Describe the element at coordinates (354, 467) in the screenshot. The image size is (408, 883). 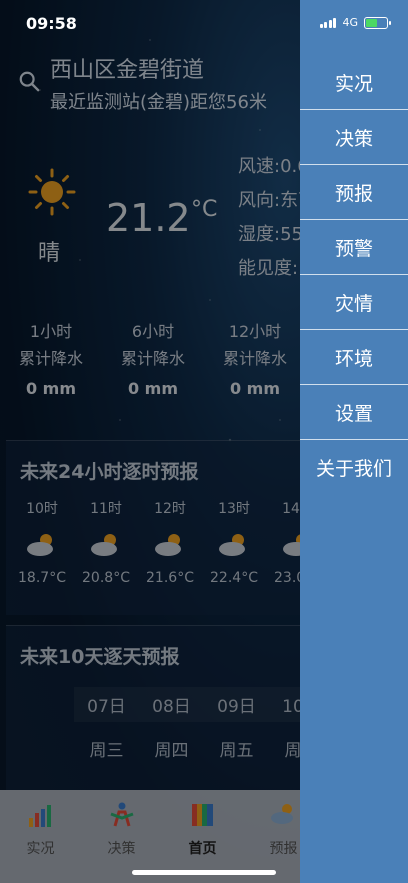
I see `menu-item-about: 关于我们` at that location.